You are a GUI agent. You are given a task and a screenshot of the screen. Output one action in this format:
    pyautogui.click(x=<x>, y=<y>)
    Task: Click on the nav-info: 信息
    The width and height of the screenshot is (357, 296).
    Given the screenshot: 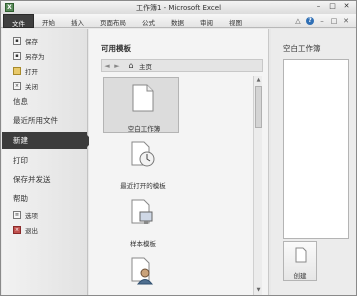 What is the action you would take?
    pyautogui.click(x=44, y=101)
    